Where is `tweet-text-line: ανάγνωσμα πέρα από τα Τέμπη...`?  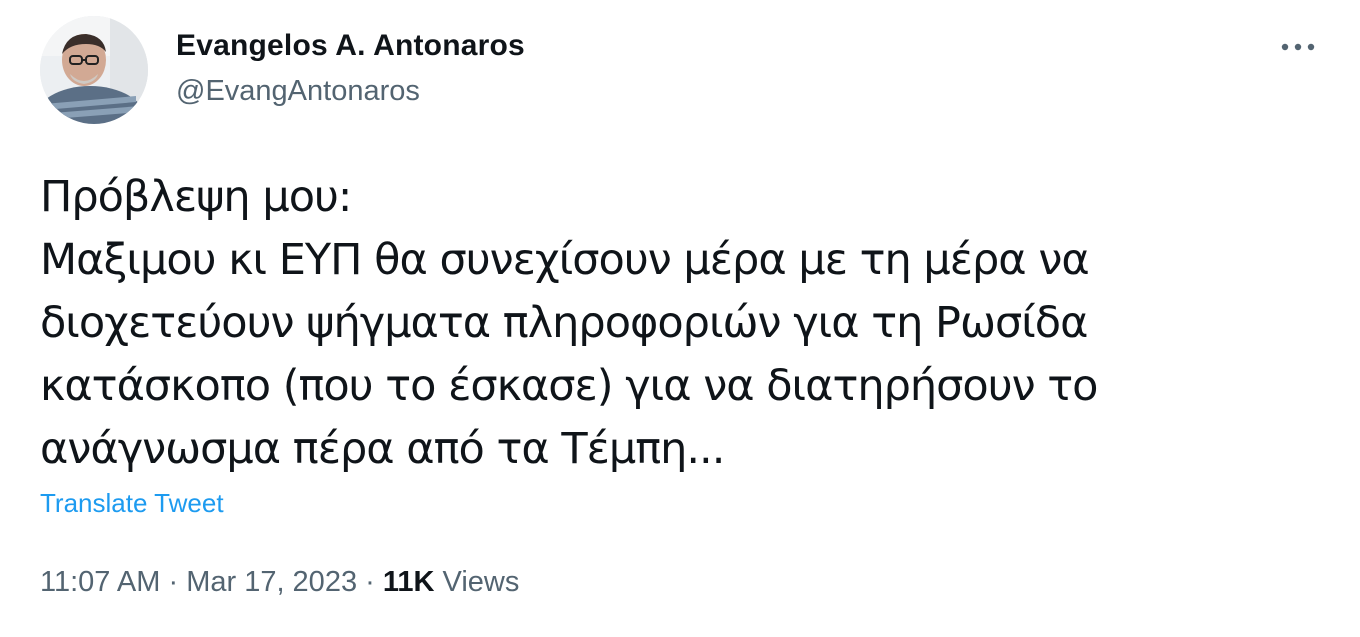
tweet-text-line: ανάγνωσμα πέρα από τα Τέμπη... is located at coordinates (382, 449).